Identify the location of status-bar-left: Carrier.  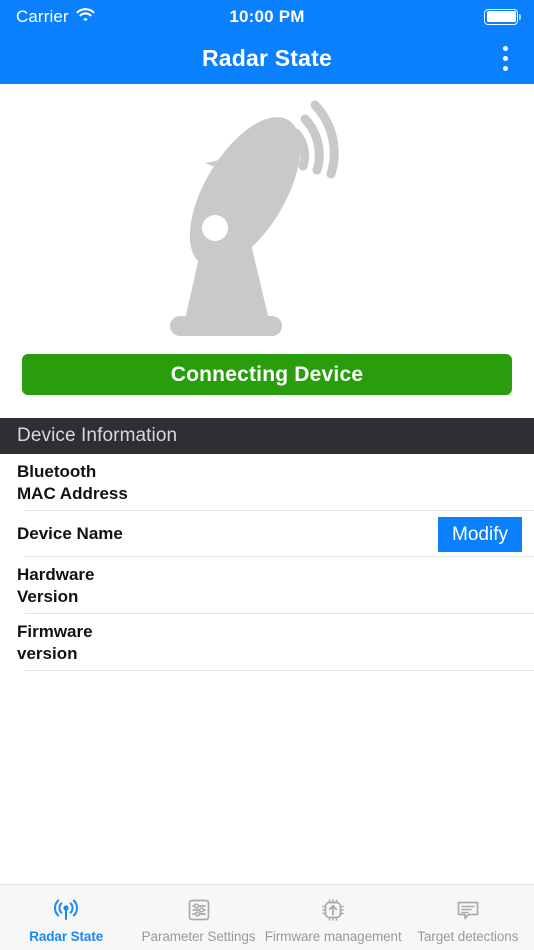
(55, 17).